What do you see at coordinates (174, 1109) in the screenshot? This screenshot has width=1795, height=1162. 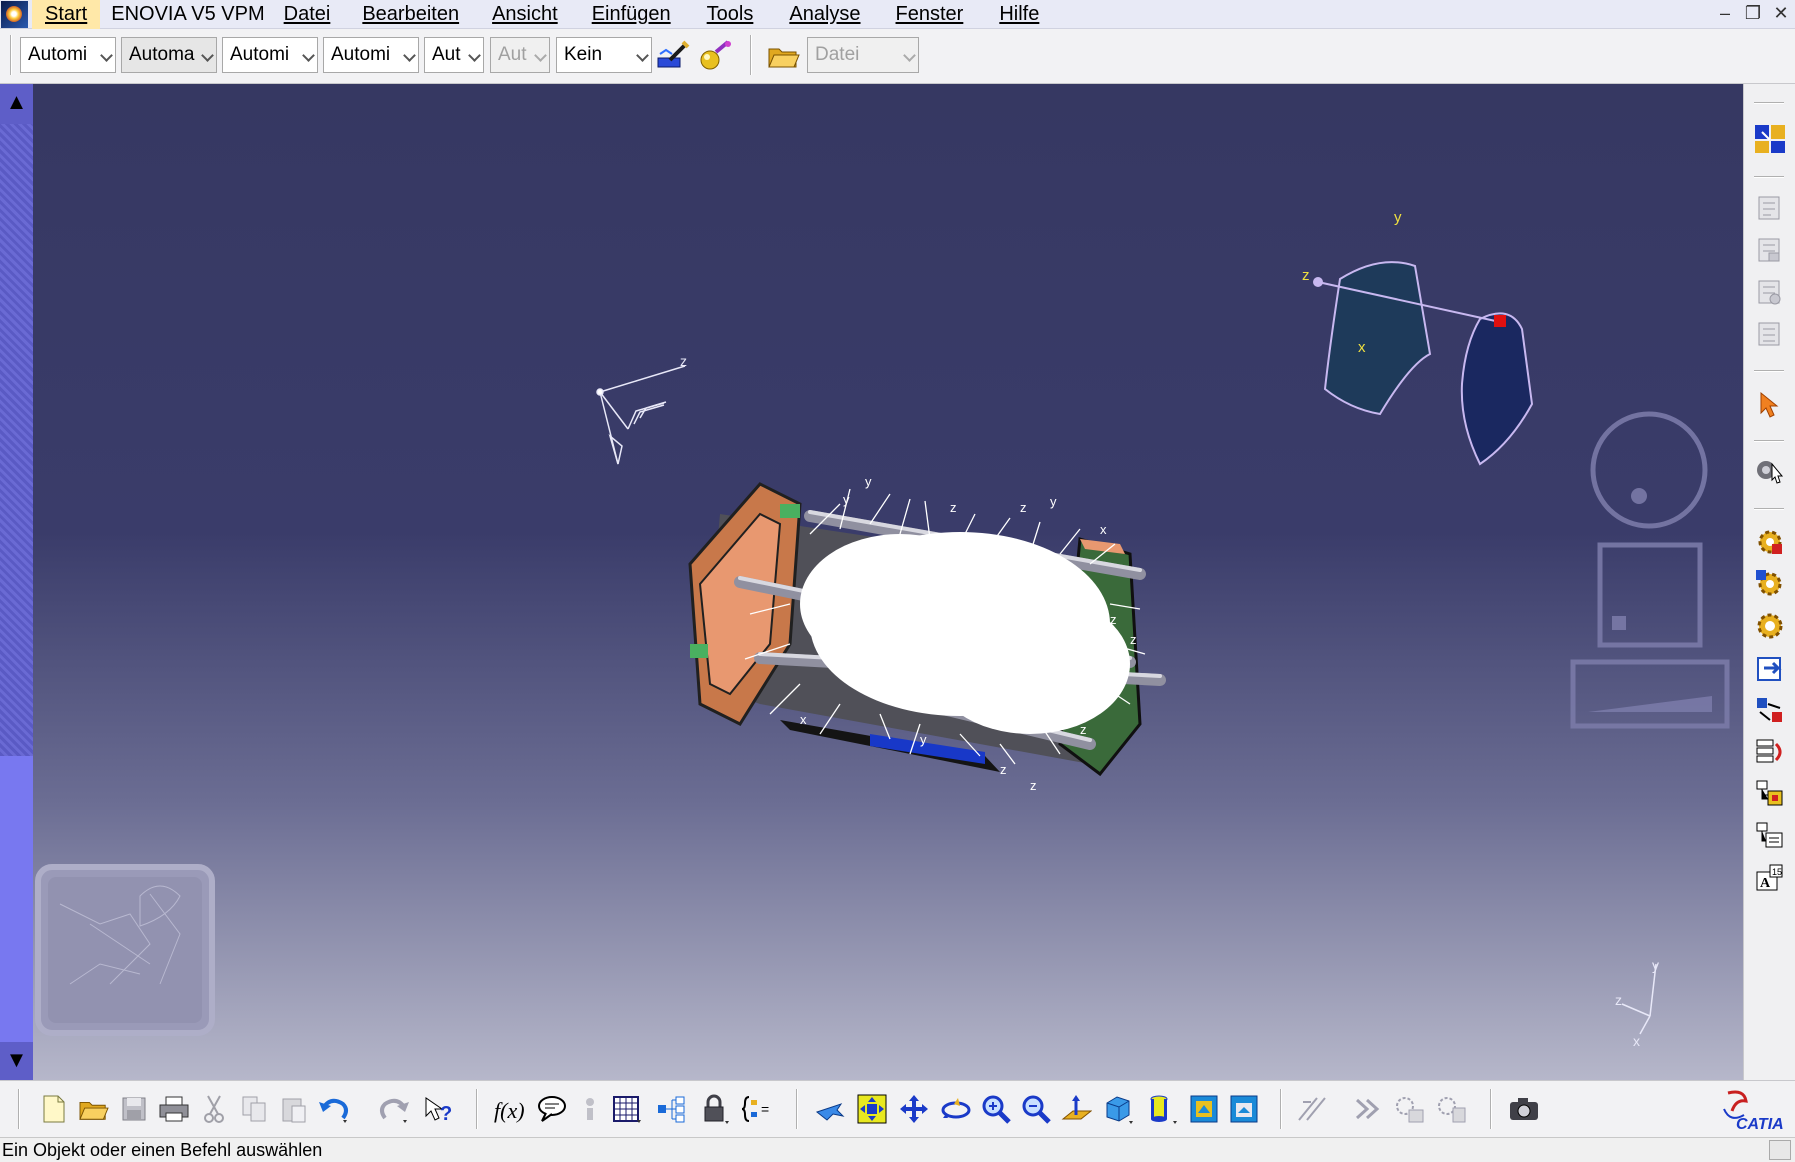 I see `print-icon` at bounding box center [174, 1109].